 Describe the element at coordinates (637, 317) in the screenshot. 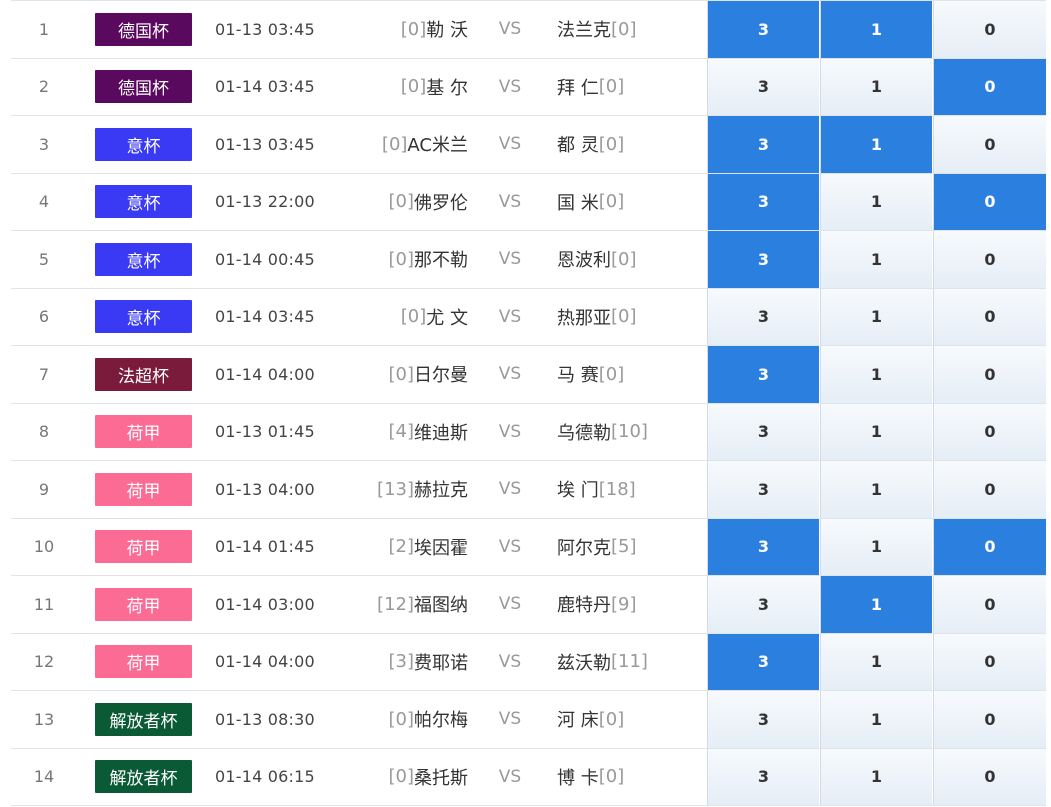

I see `away-team: 热那亚 [0]` at that location.